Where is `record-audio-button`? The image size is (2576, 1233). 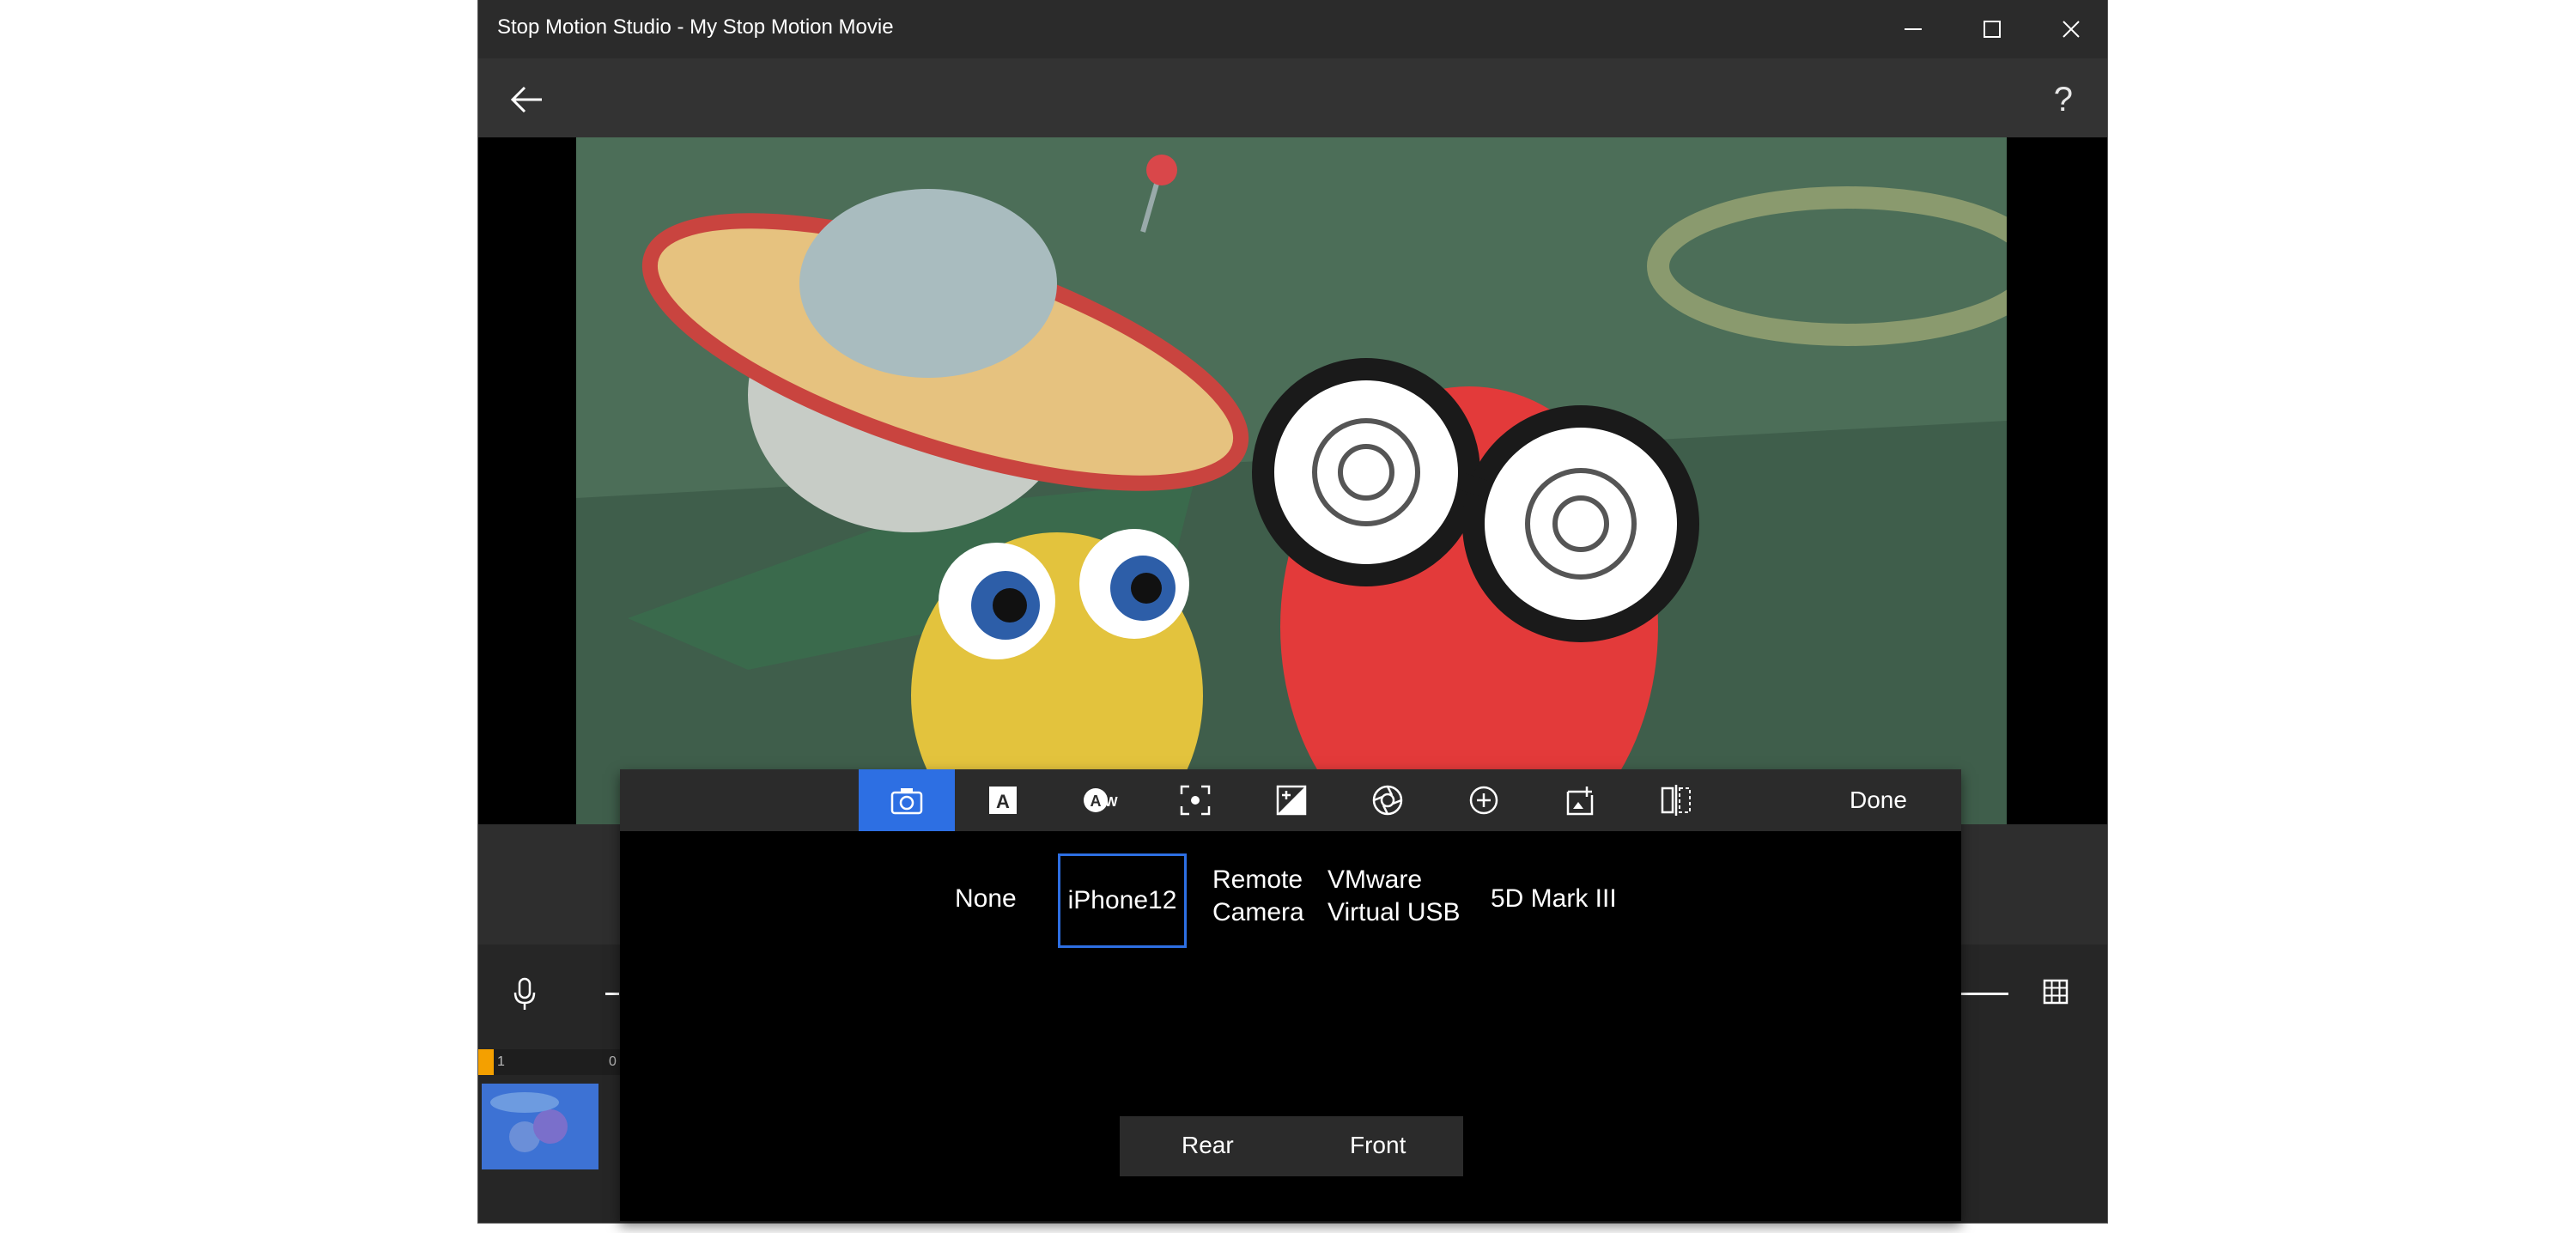 record-audio-button is located at coordinates (525, 997).